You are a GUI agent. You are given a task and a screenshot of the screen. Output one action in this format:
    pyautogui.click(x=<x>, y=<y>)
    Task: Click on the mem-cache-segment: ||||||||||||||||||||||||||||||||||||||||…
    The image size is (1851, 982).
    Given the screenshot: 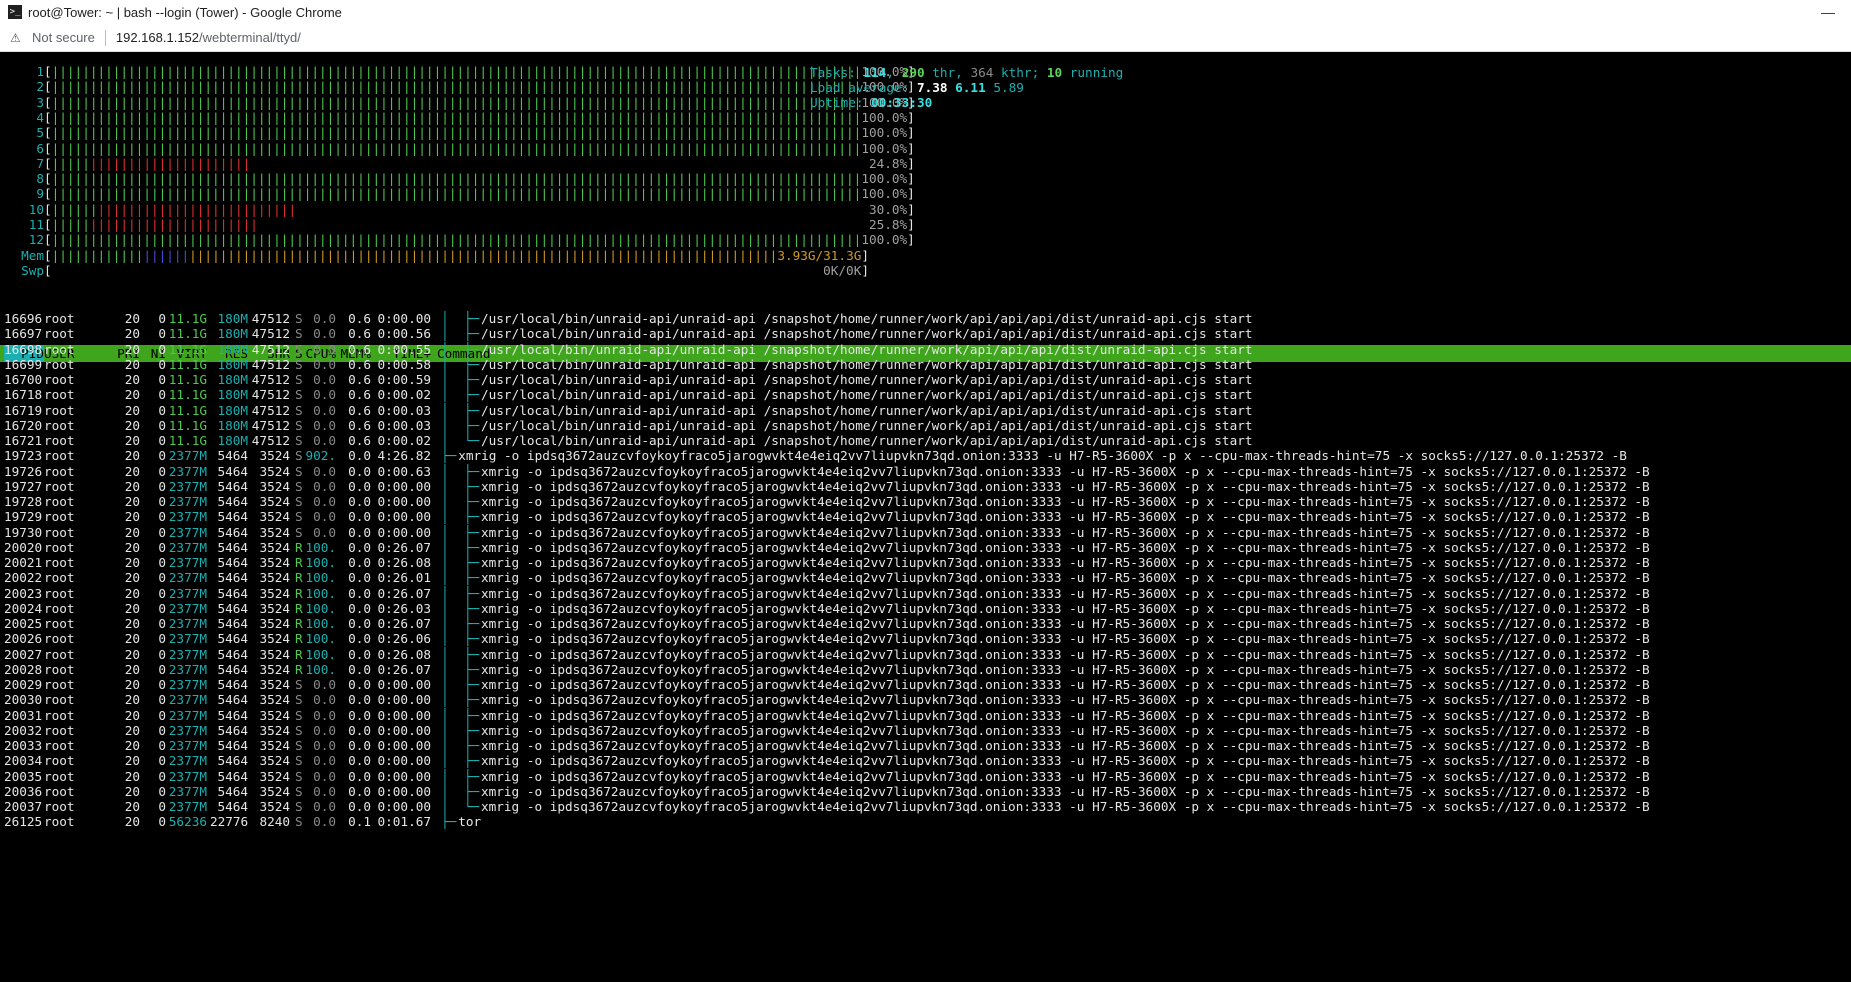 What is the action you would take?
    pyautogui.click(x=483, y=255)
    